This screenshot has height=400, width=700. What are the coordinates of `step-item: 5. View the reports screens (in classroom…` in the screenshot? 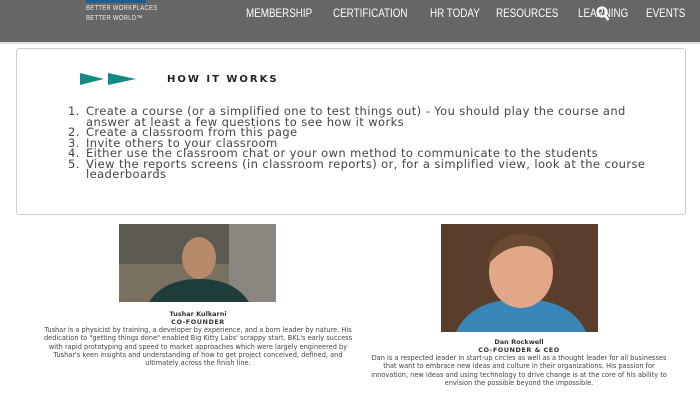 It's located at (368, 168).